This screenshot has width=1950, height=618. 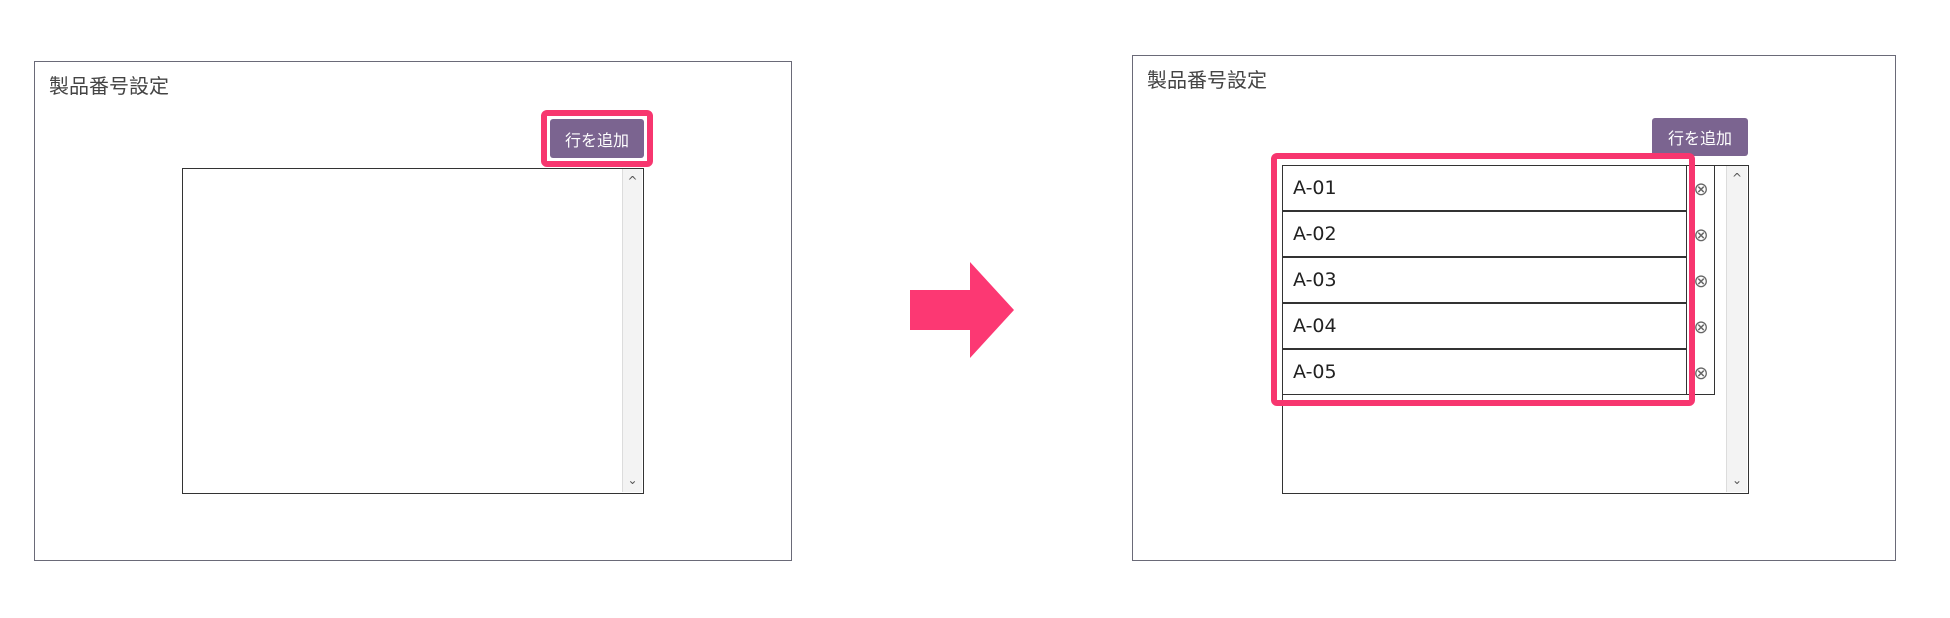 What do you see at coordinates (1483, 279) in the screenshot?
I see `rows-highlight` at bounding box center [1483, 279].